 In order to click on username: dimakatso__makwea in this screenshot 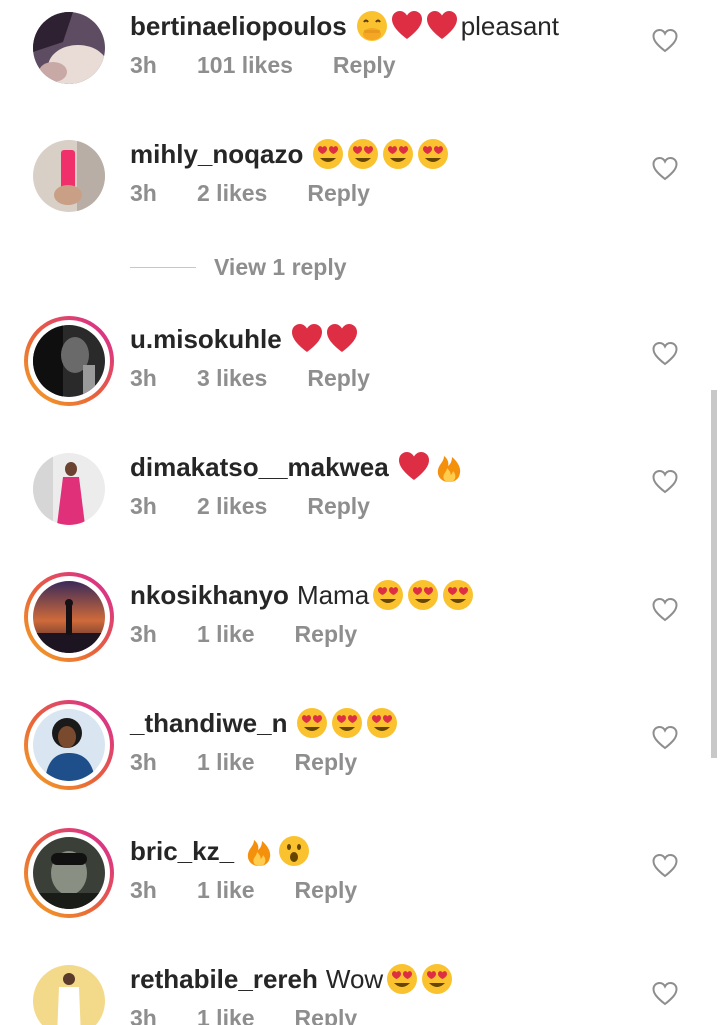, I will do `click(259, 467)`.